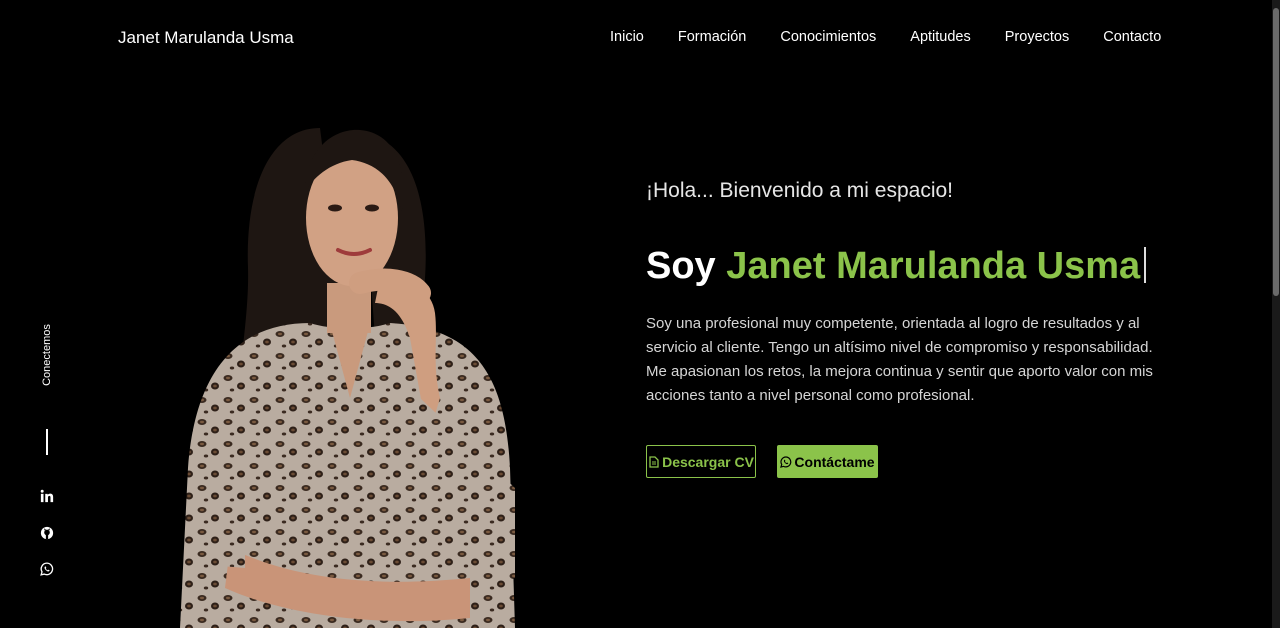 Image resolution: width=1280 pixels, height=628 pixels. I want to click on nav-inicio: Inicio, so click(627, 37).